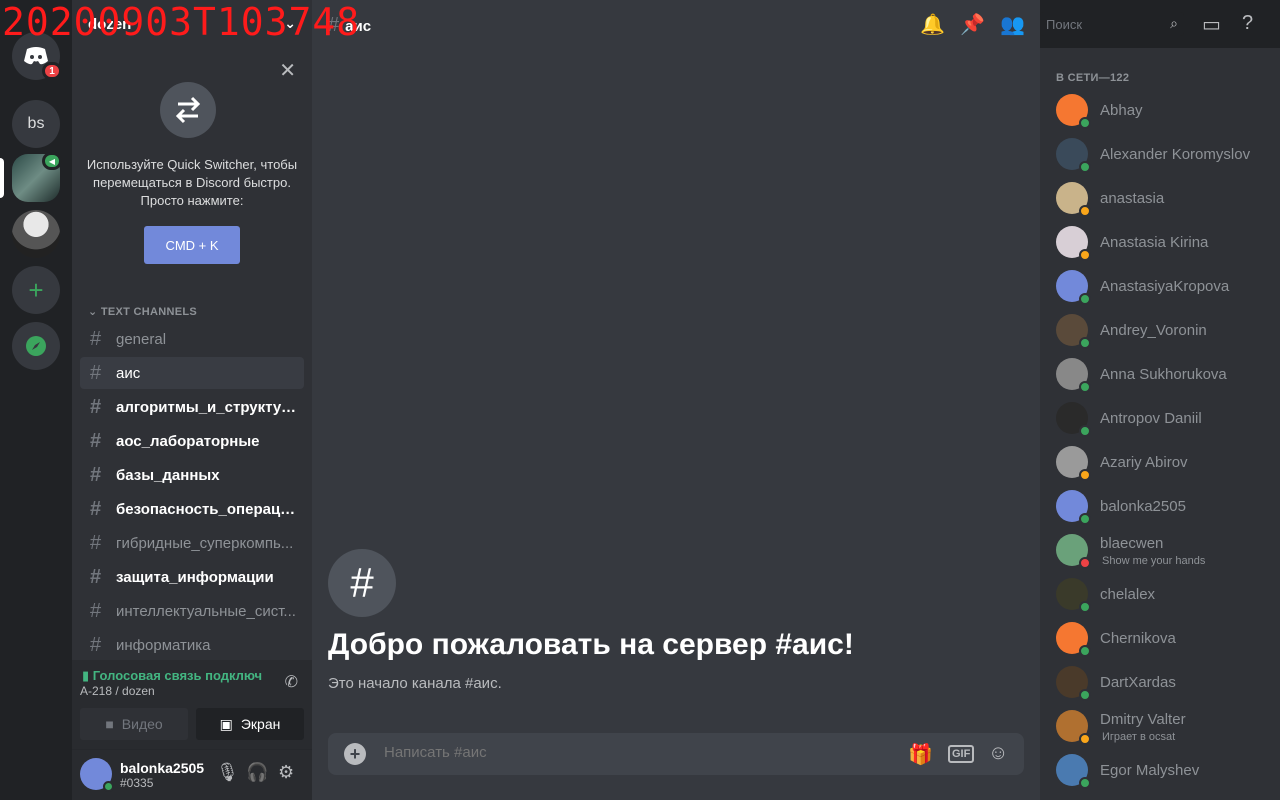 The width and height of the screenshot is (1280, 800). I want to click on member-item: chelalex, so click(1160, 594).